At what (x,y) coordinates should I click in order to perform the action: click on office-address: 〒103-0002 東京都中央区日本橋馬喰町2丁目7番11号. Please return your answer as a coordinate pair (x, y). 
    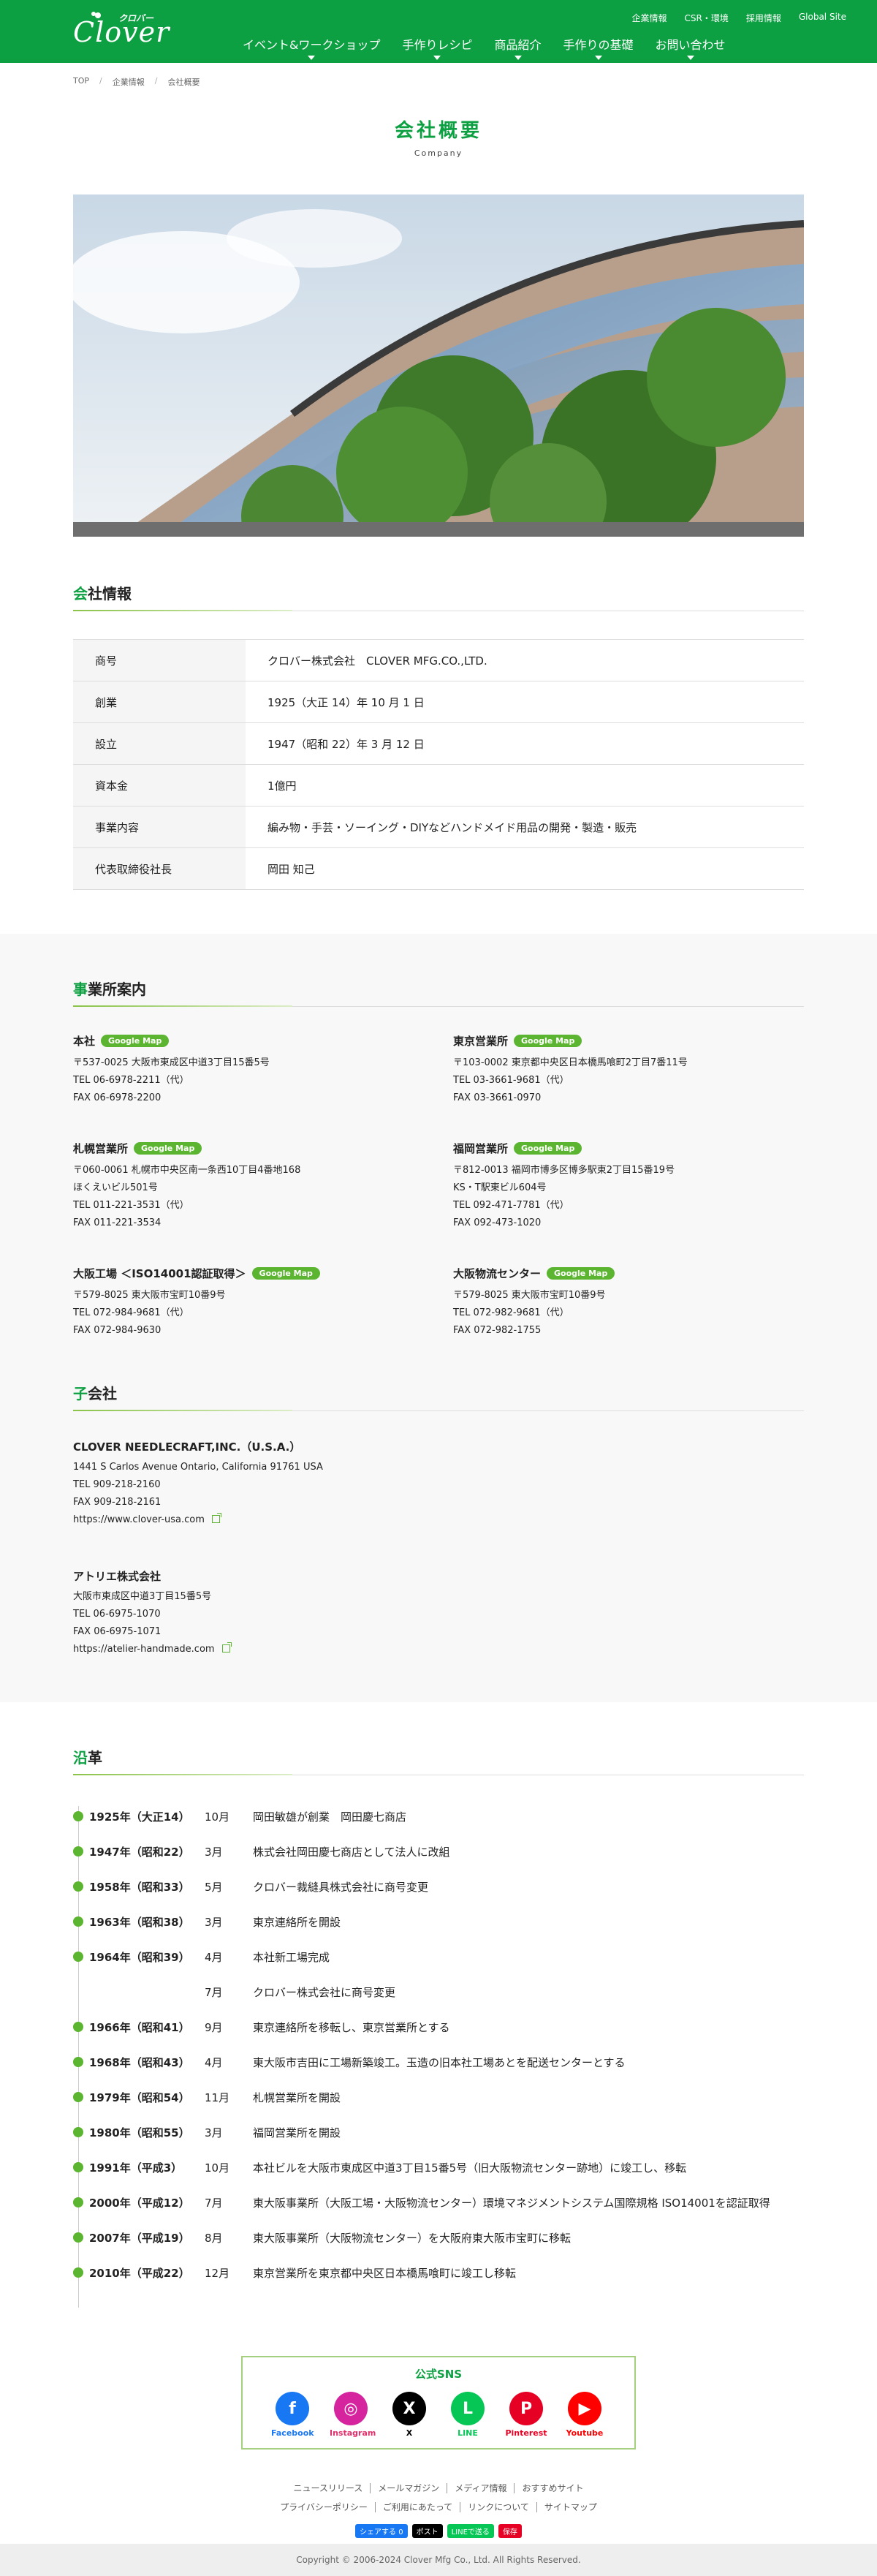
    Looking at the image, I should click on (571, 1062).